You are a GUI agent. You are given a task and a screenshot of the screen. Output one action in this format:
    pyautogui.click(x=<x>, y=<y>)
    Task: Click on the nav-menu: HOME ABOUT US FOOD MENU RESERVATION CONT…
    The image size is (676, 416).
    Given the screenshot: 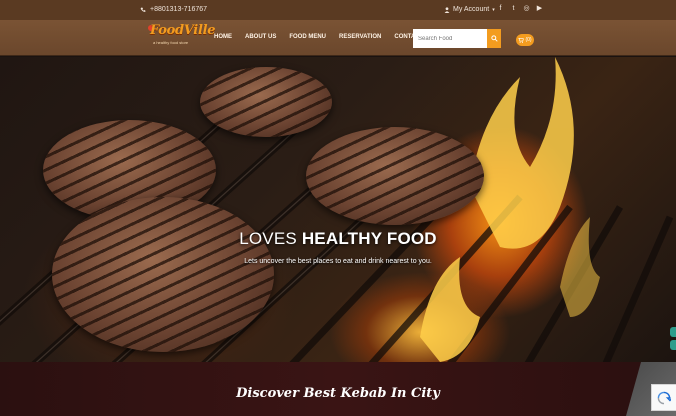 What is the action you would take?
    pyautogui.click(x=330, y=37)
    